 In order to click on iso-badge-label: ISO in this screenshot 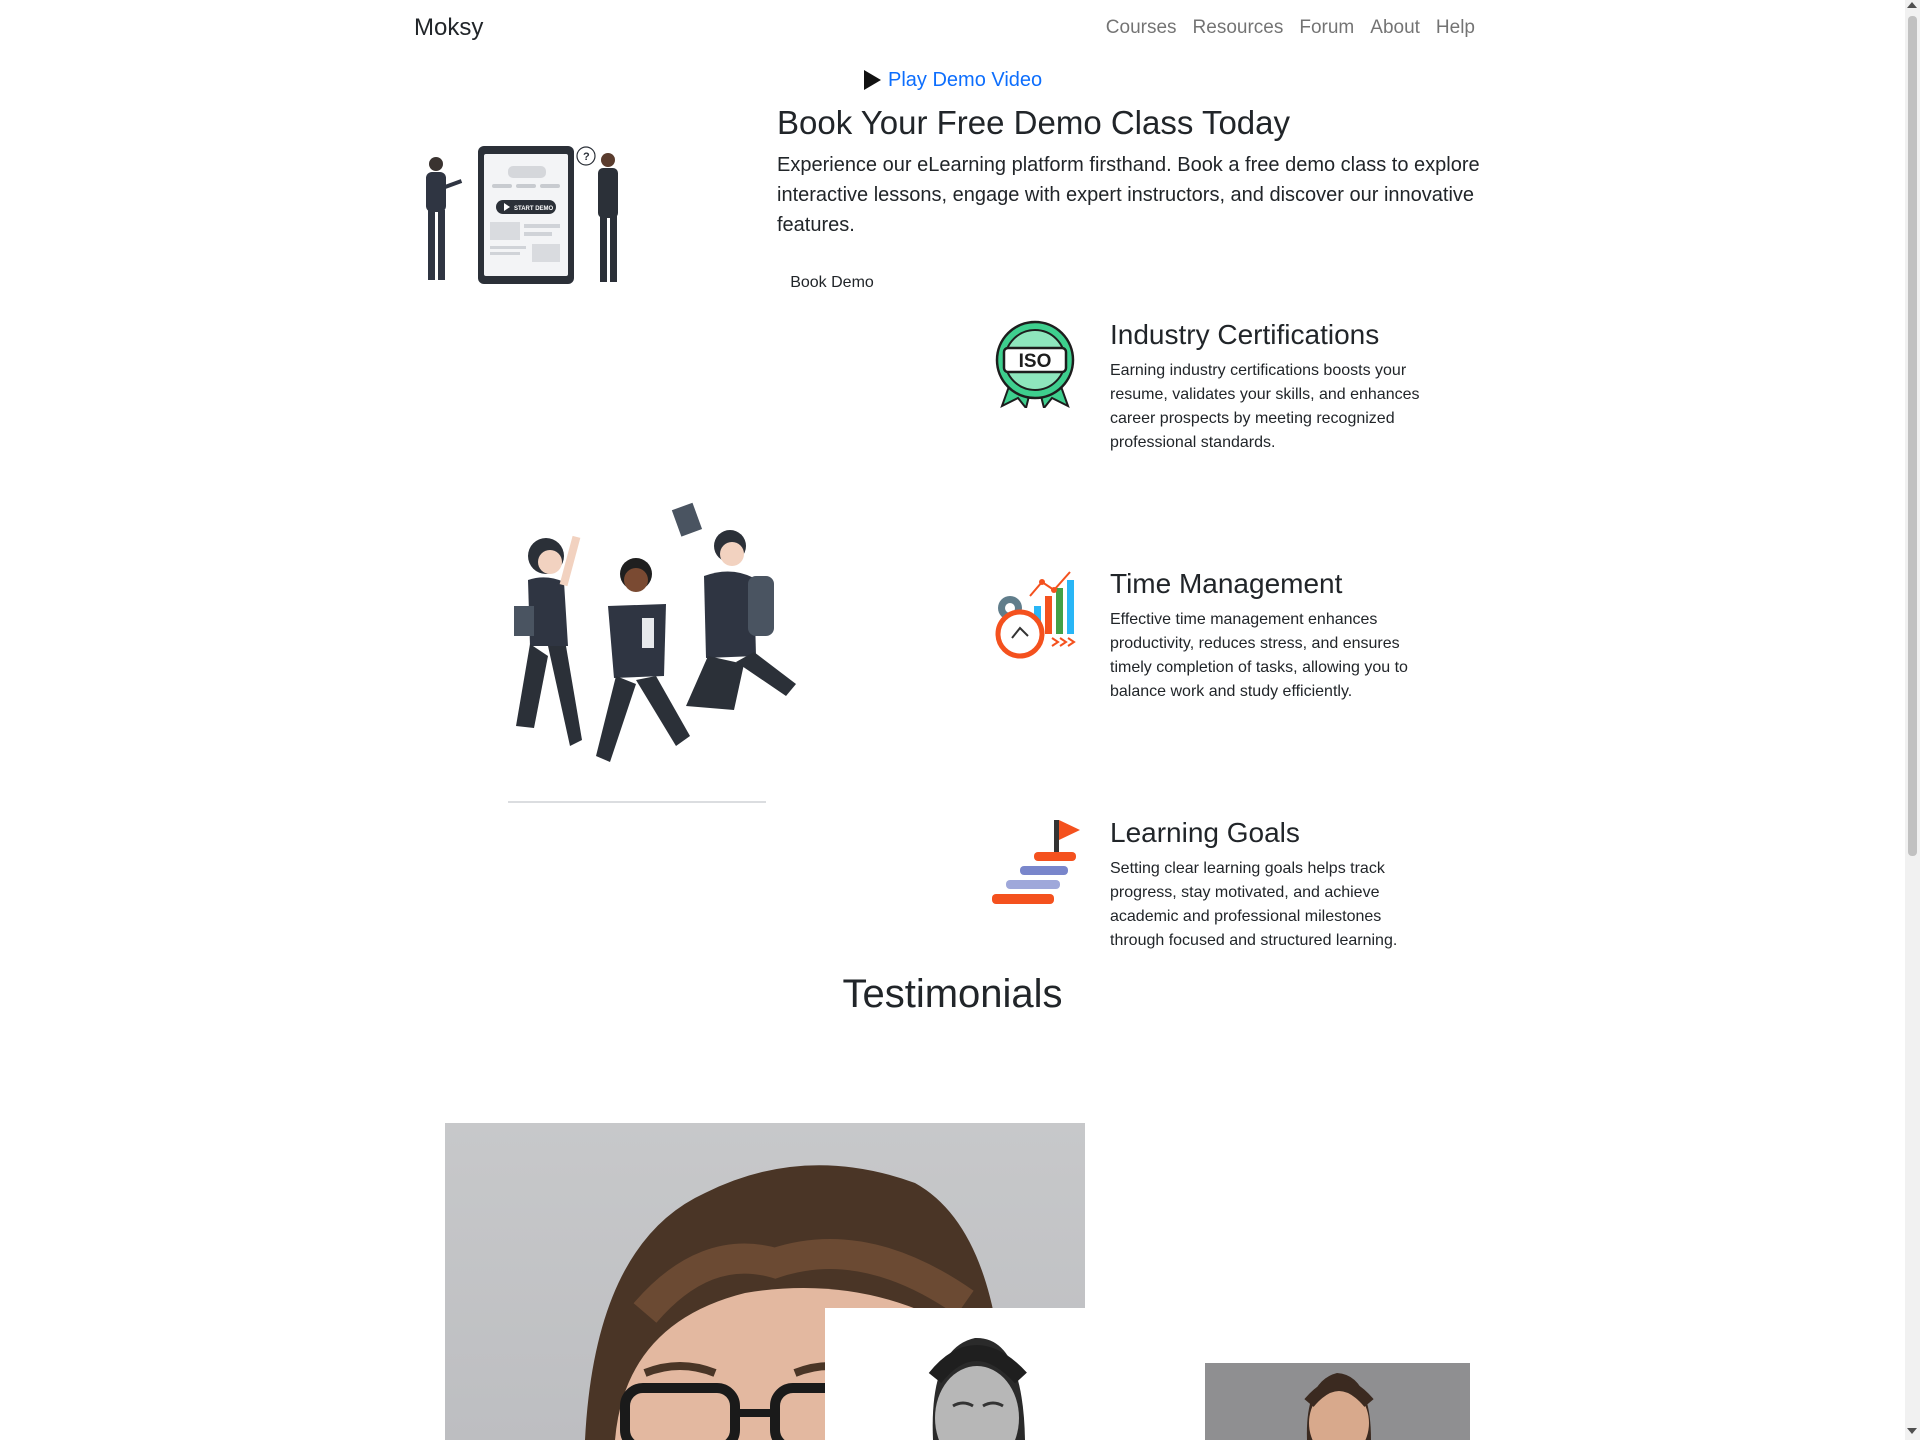, I will do `click(1035, 361)`.